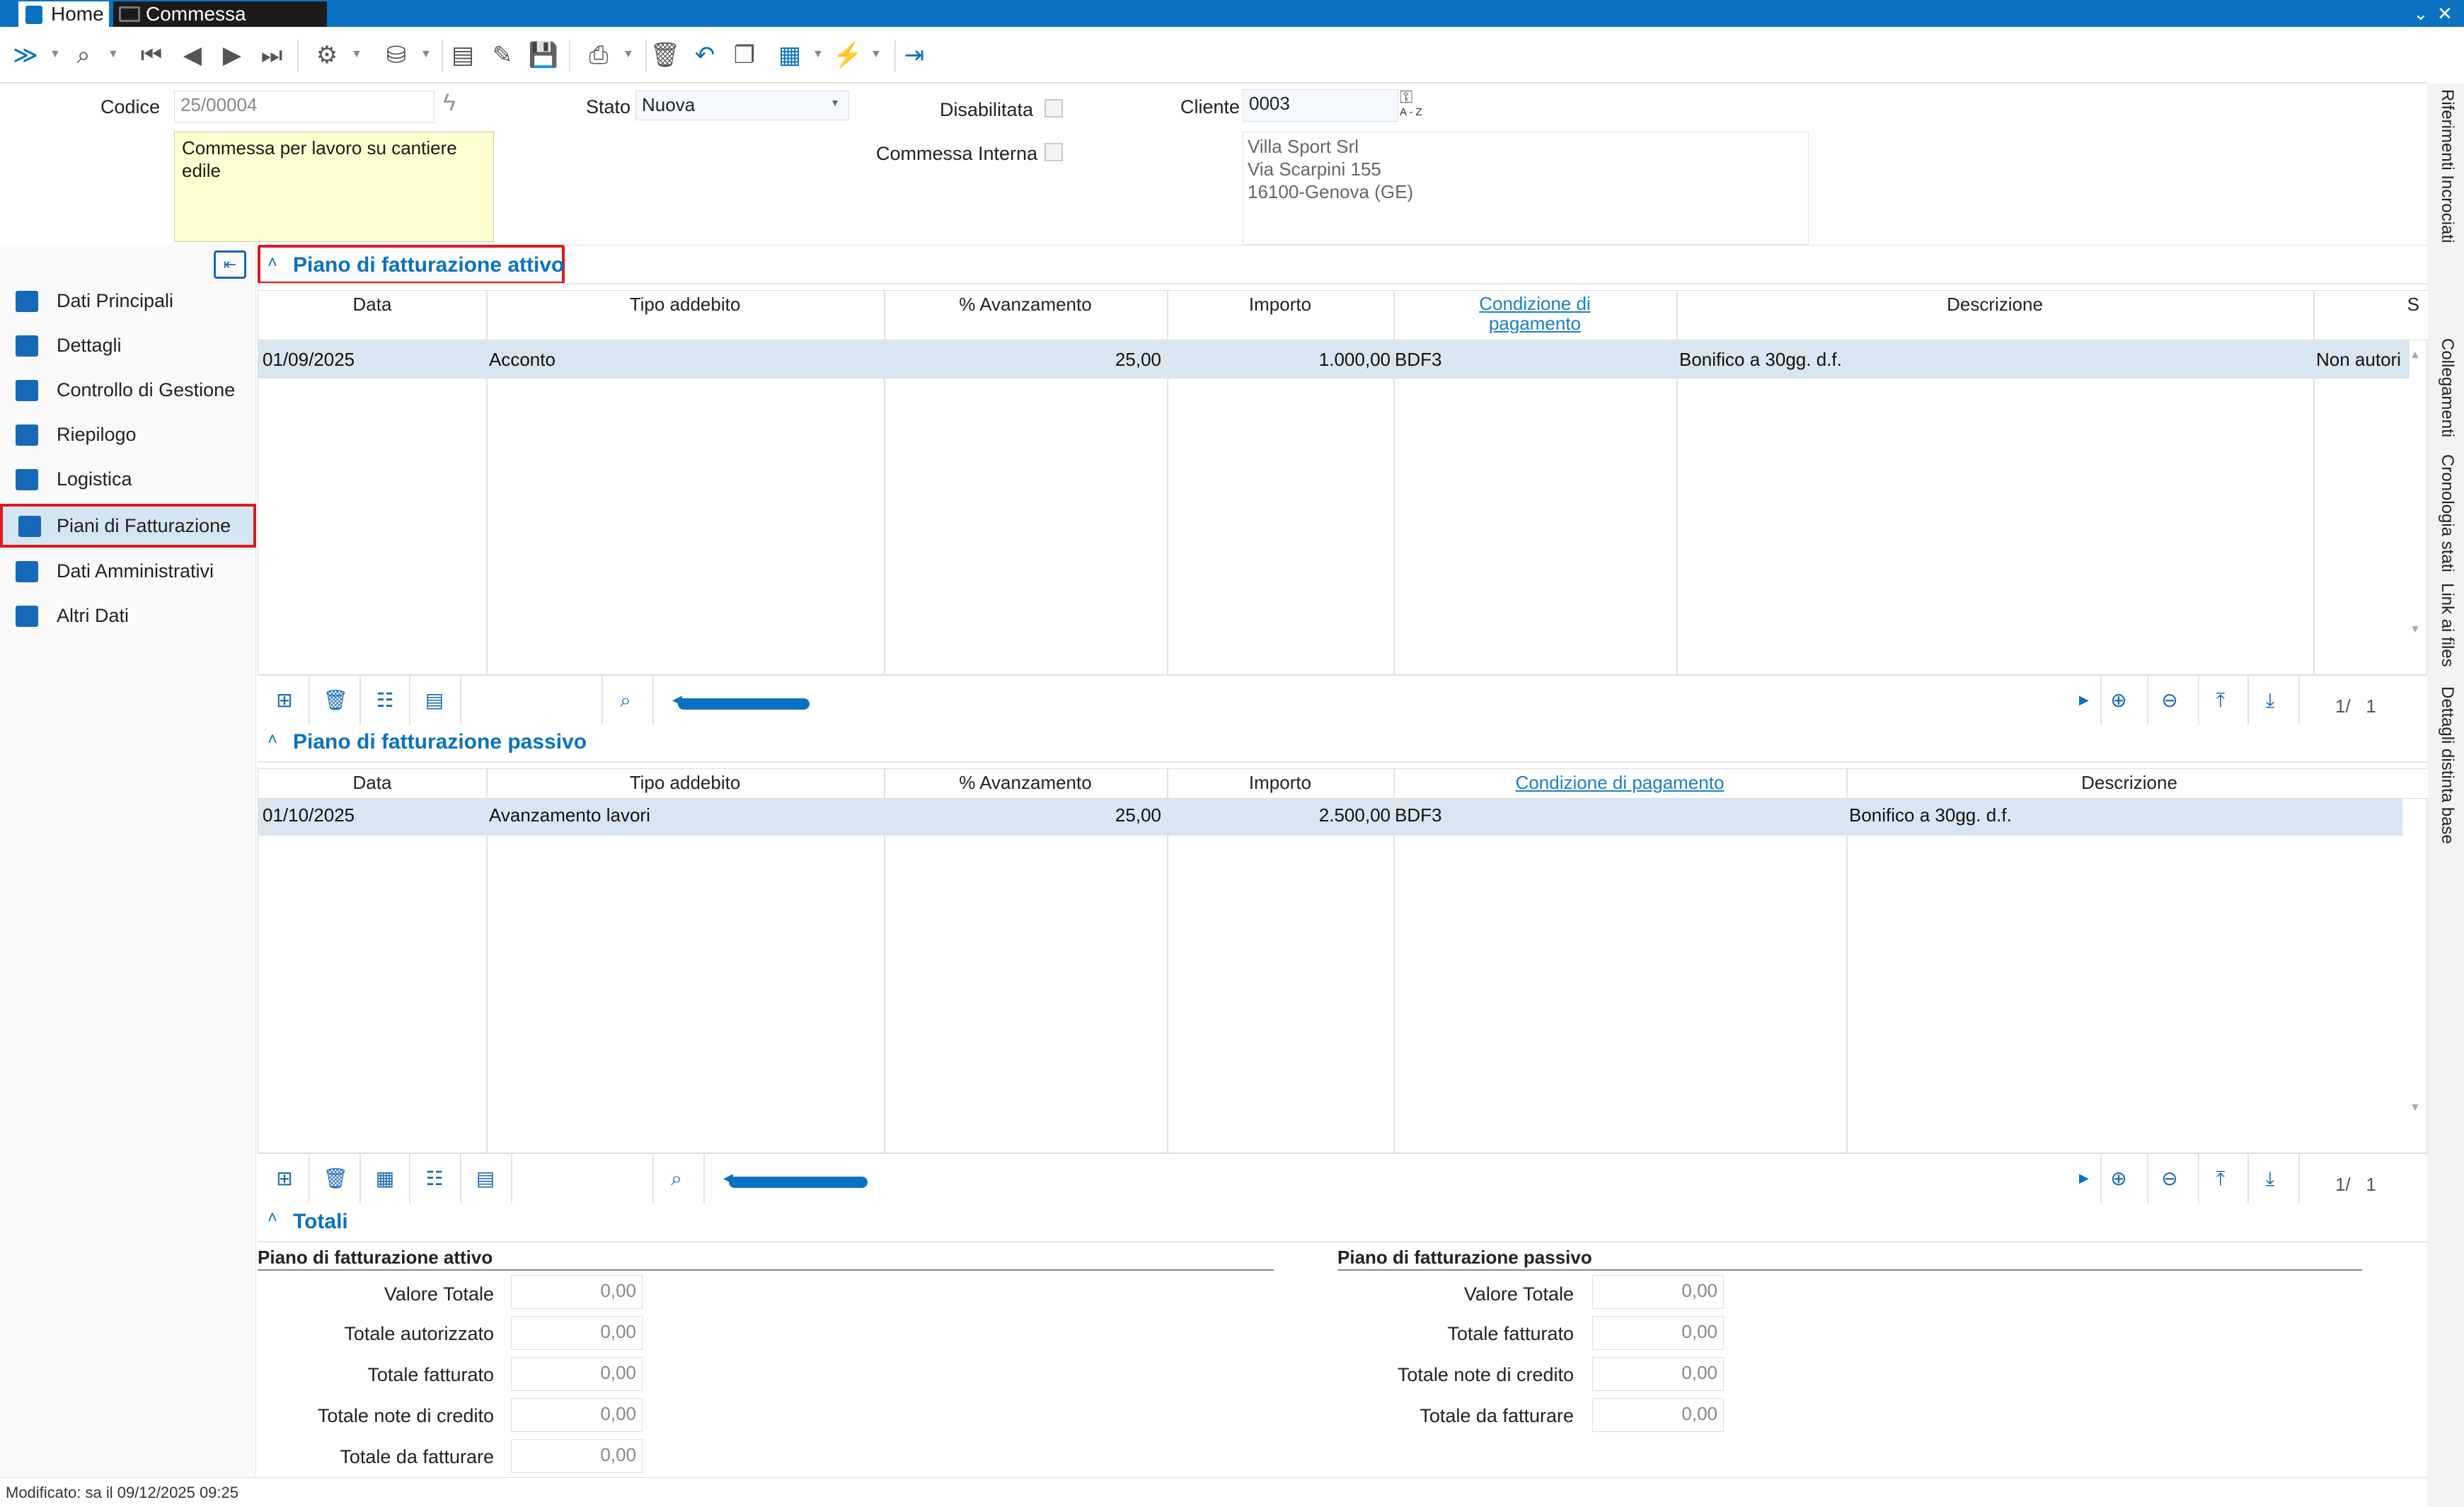 This screenshot has width=2464, height=1507. I want to click on scroll-up-icon: ▲, so click(2415, 355).